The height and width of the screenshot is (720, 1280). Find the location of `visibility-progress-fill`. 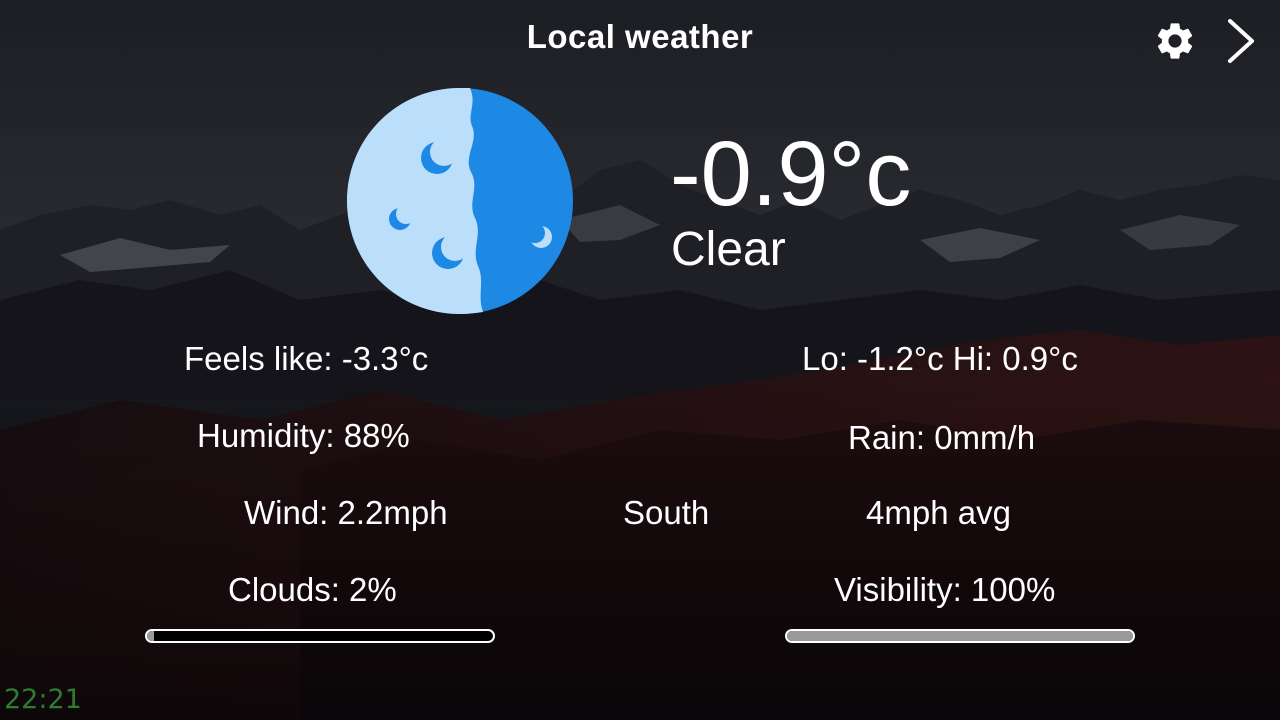

visibility-progress-fill is located at coordinates (960, 636).